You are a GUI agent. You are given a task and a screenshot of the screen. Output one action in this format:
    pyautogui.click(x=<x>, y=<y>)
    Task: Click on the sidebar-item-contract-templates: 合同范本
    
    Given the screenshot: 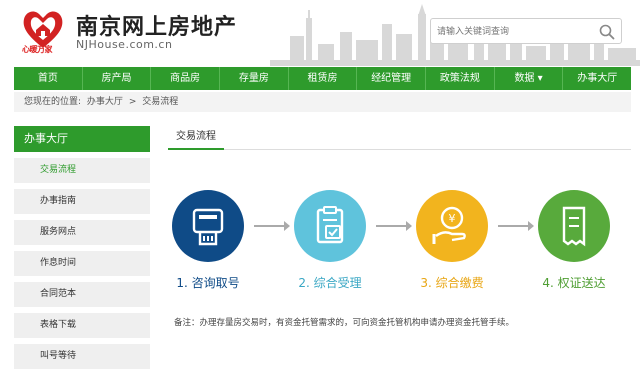 What is the action you would take?
    pyautogui.click(x=82, y=294)
    